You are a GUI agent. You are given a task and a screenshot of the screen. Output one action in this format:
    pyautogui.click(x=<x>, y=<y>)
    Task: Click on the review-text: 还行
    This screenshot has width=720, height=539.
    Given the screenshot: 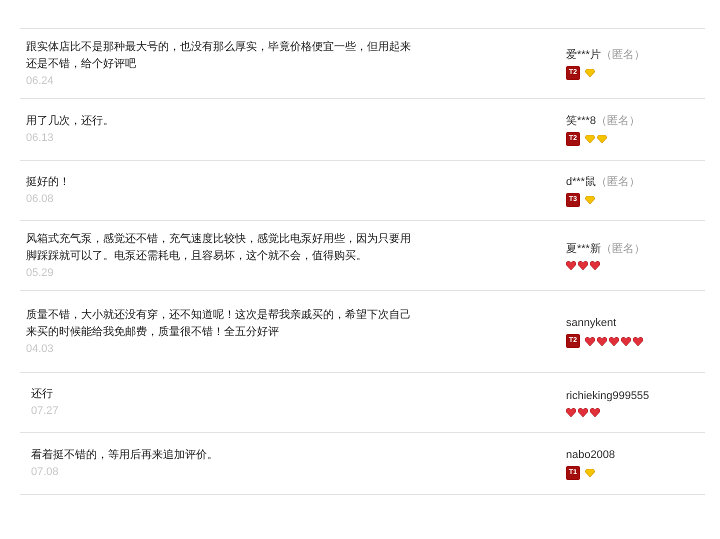 What is the action you would take?
    pyautogui.click(x=42, y=394)
    